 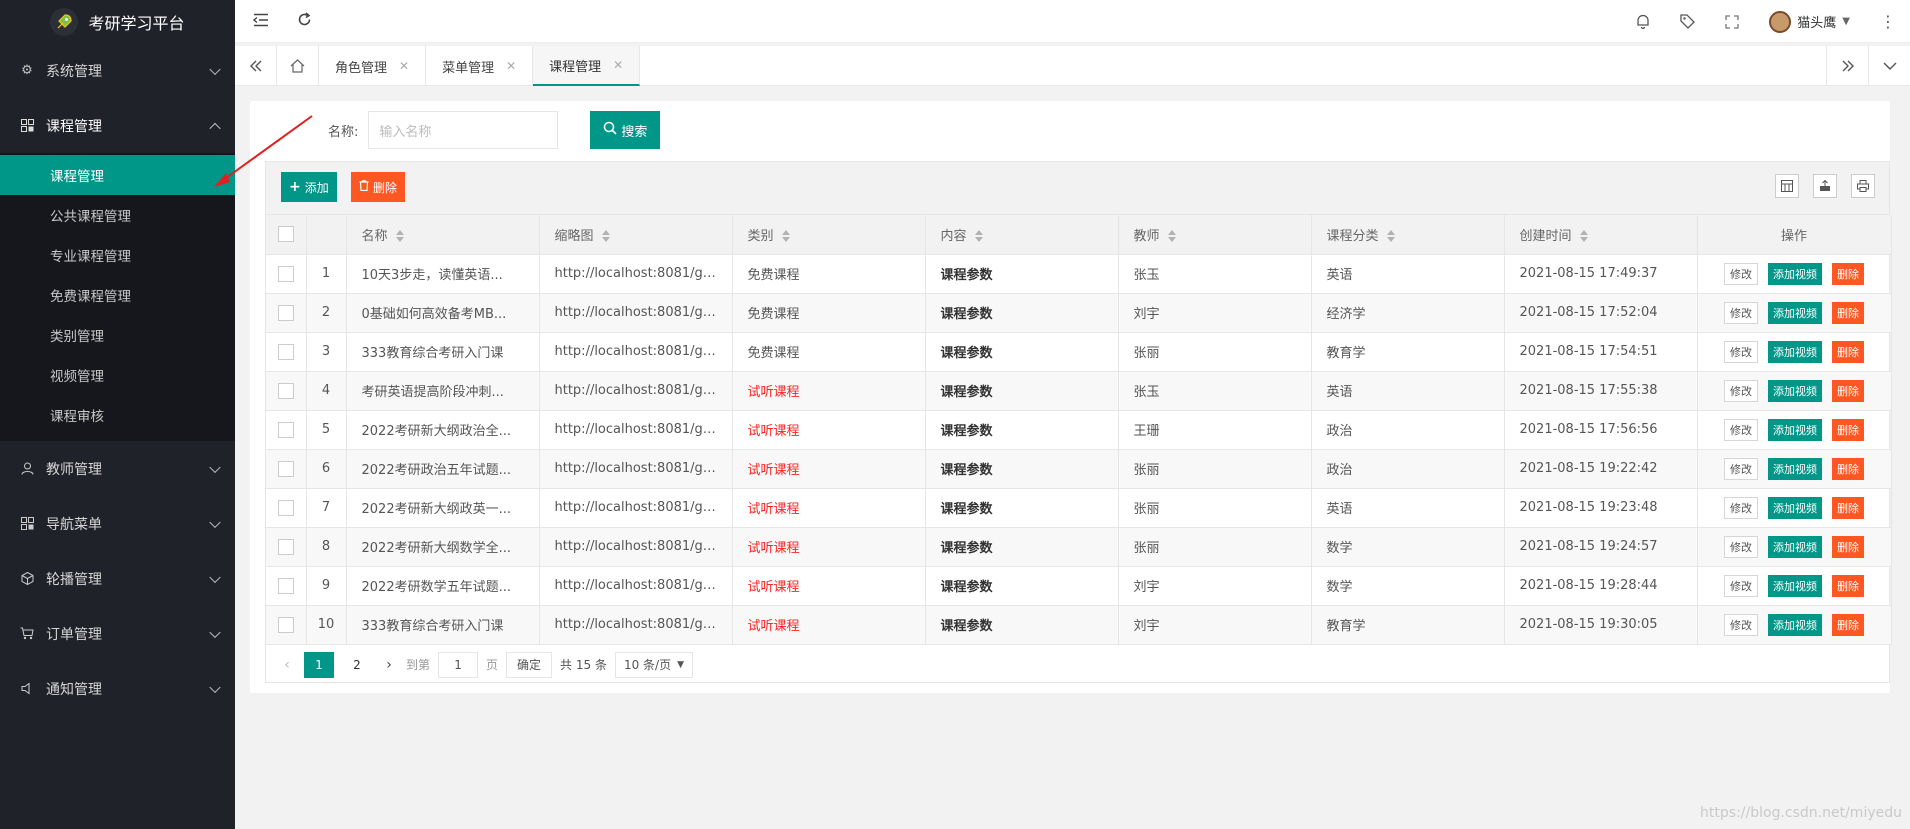 I want to click on sidebar-item-system: ⚙ 系统管理, so click(x=117, y=70).